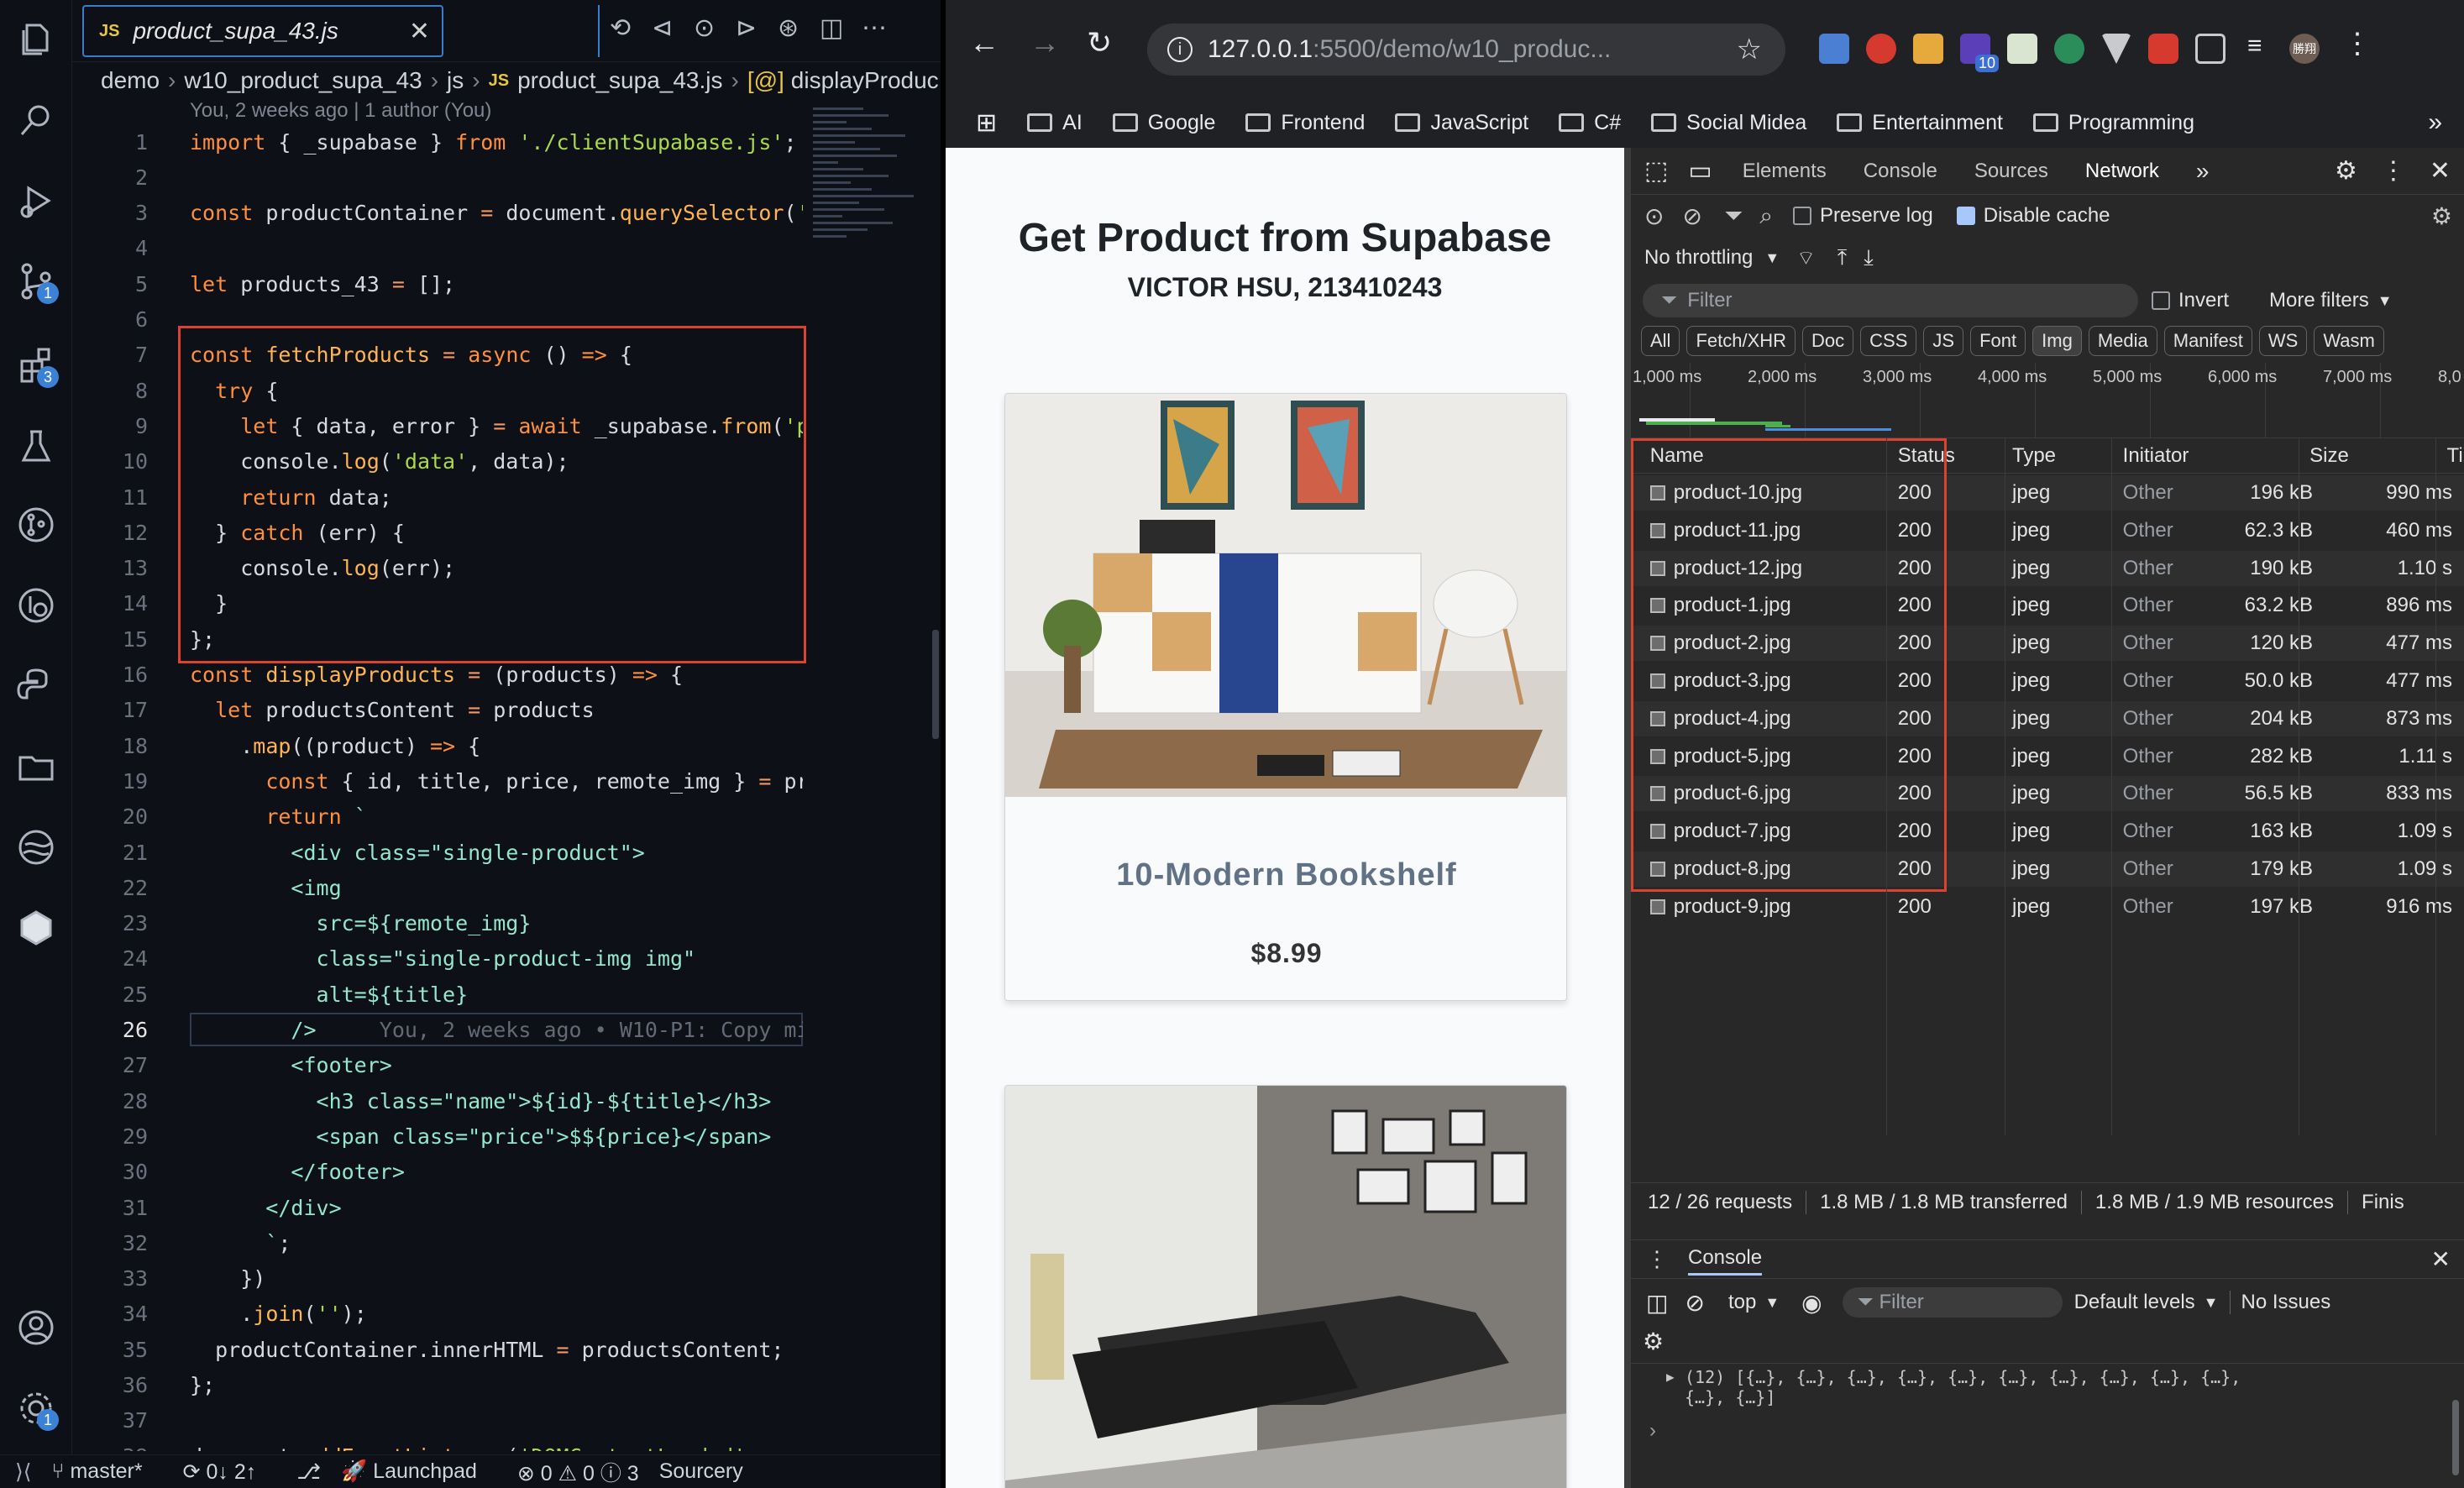 Image resolution: width=2464 pixels, height=1488 pixels. I want to click on resource-type-chip: Img, so click(2057, 341).